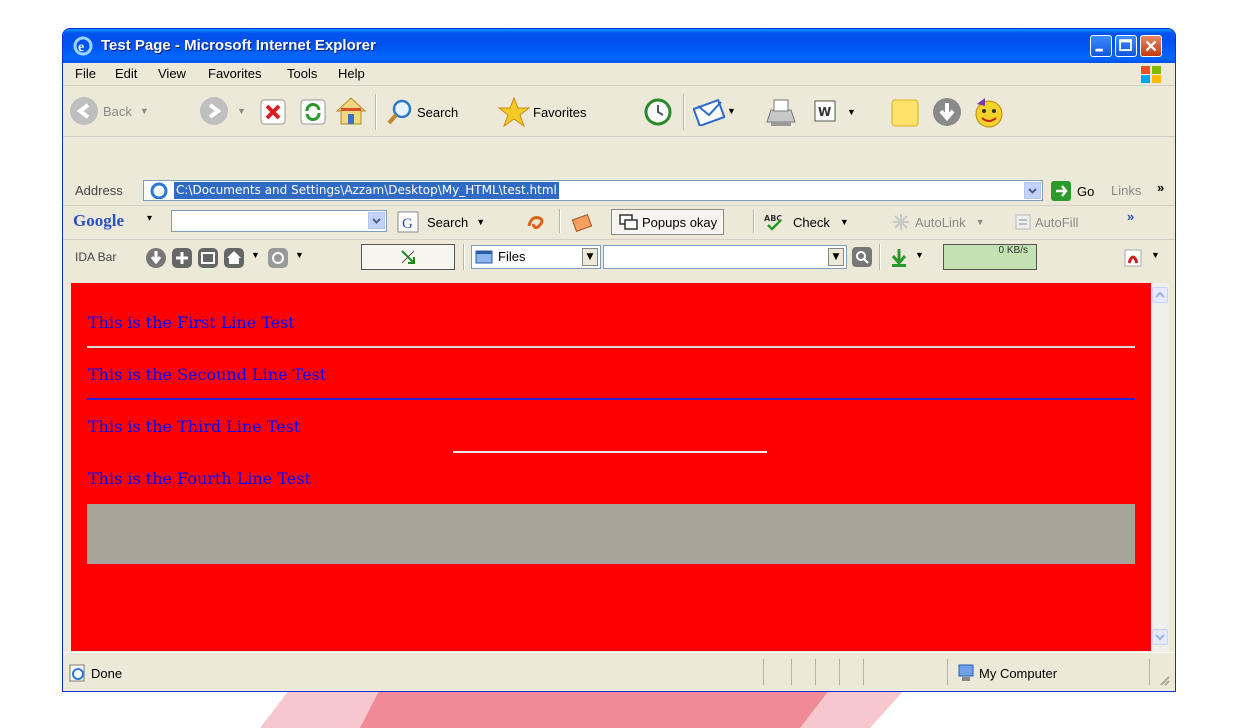 Image resolution: width=1239 pixels, height=728 pixels. What do you see at coordinates (714, 111) in the screenshot?
I see `mail-button: ▼` at bounding box center [714, 111].